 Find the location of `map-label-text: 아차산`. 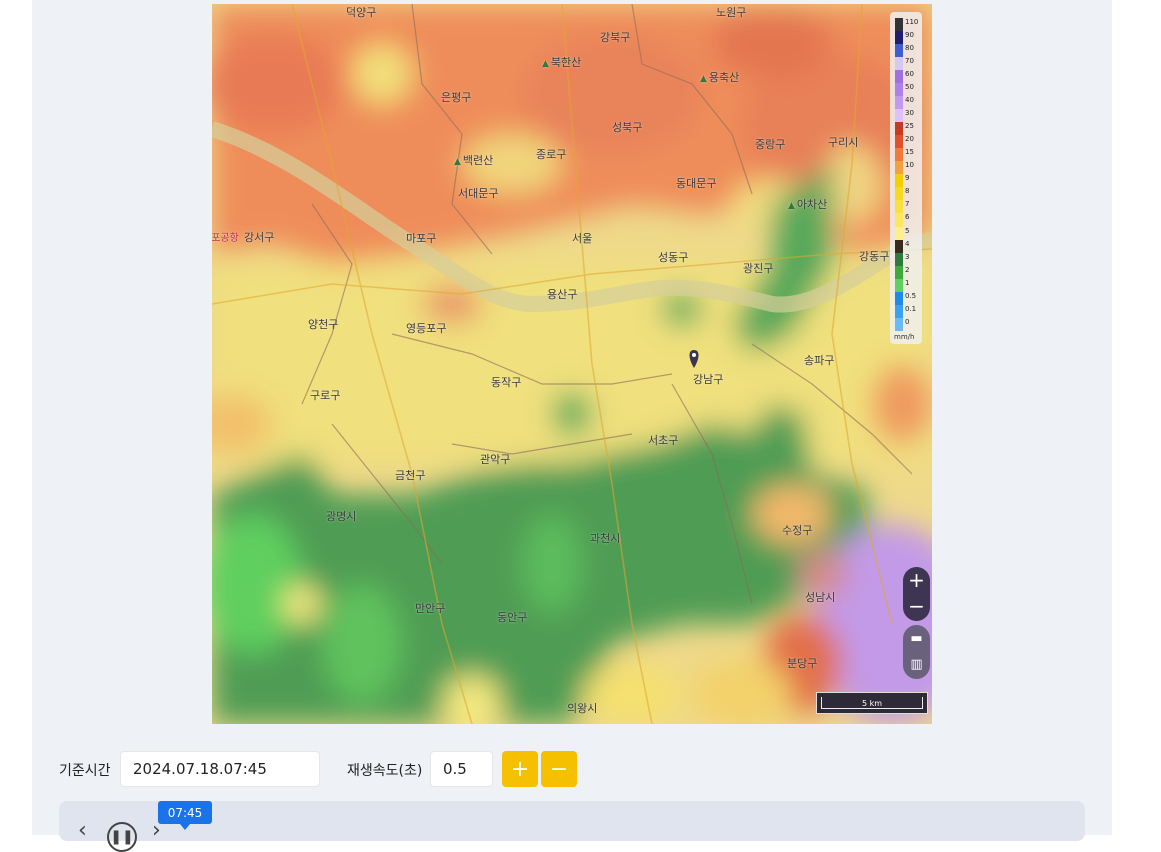

map-label-text: 아차산 is located at coordinates (812, 204).